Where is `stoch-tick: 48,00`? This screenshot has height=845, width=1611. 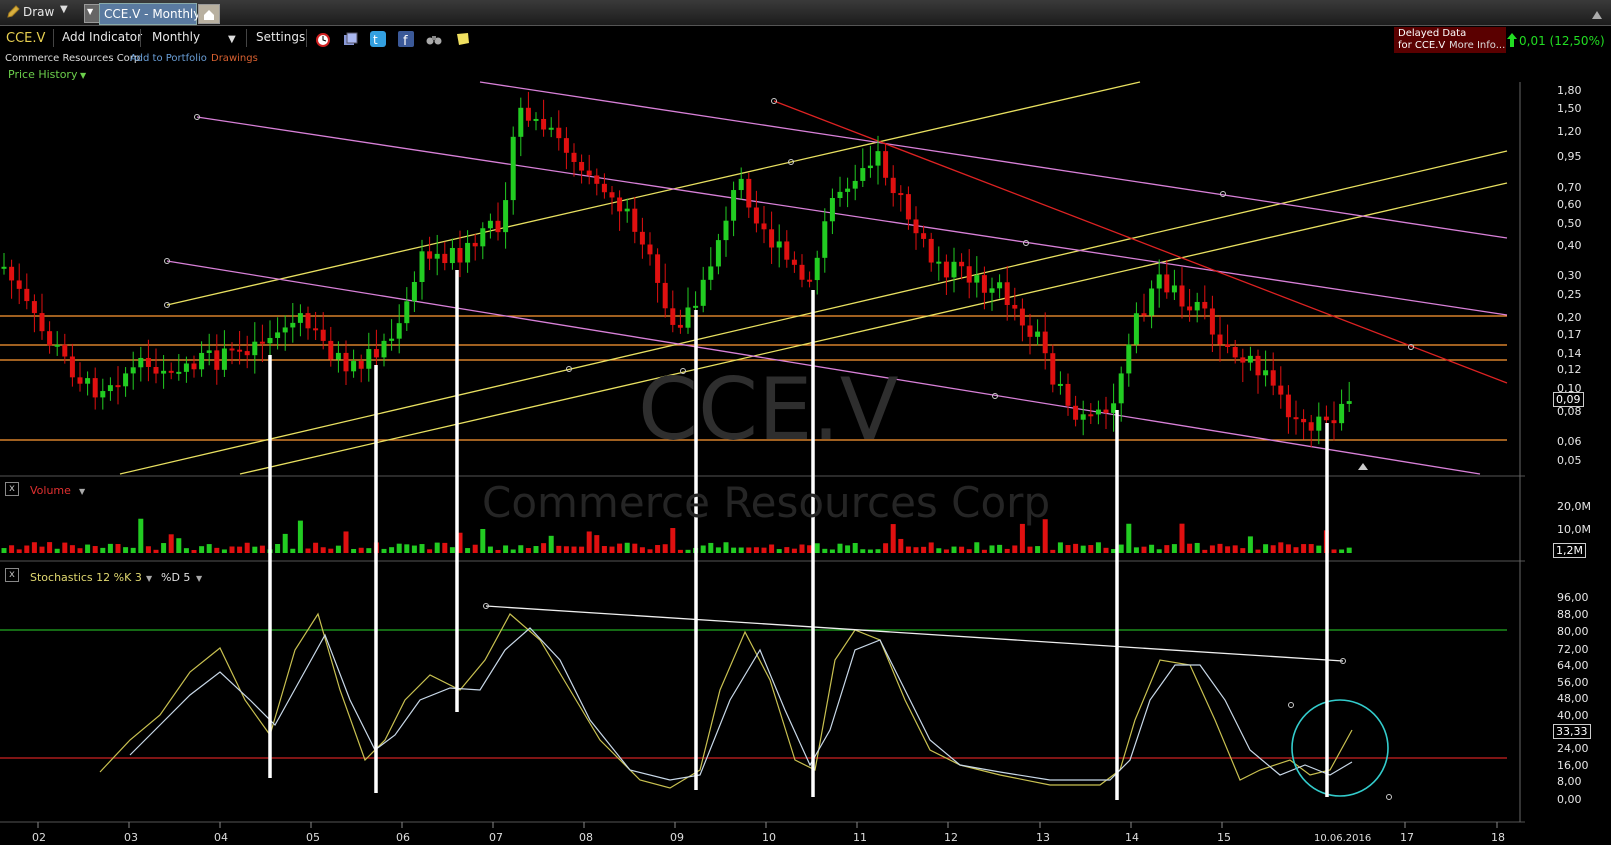
stoch-tick: 48,00 is located at coordinates (1573, 698).